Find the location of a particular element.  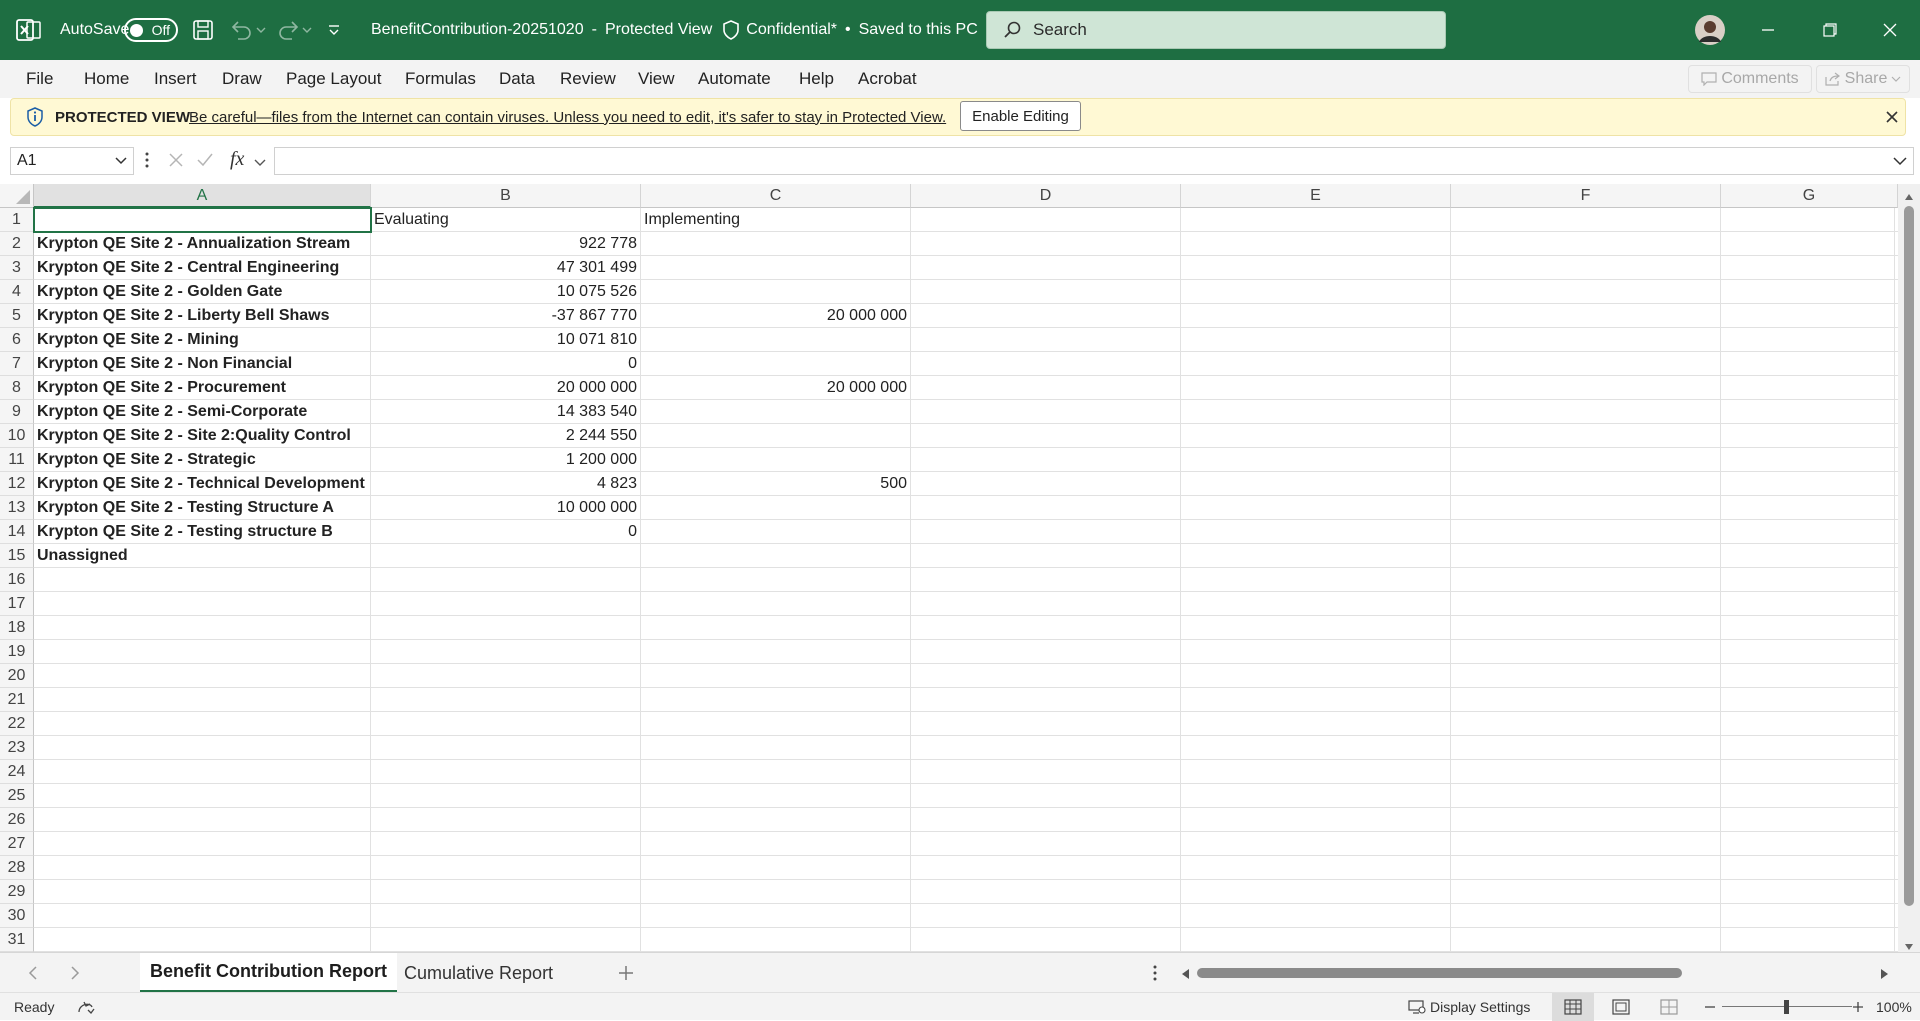

cell-c6 is located at coordinates (775, 340).